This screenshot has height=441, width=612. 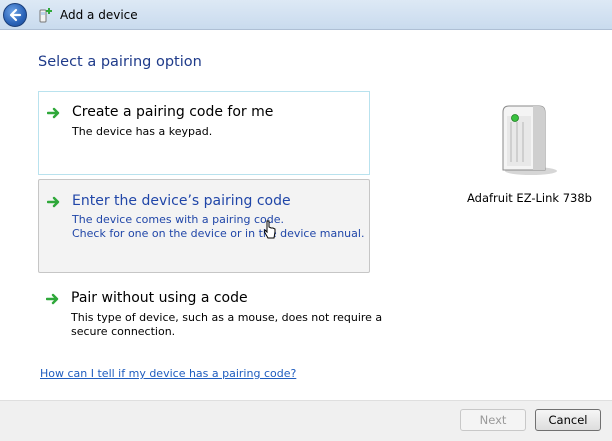 I want to click on option-description: The device has a keypad., so click(x=142, y=131).